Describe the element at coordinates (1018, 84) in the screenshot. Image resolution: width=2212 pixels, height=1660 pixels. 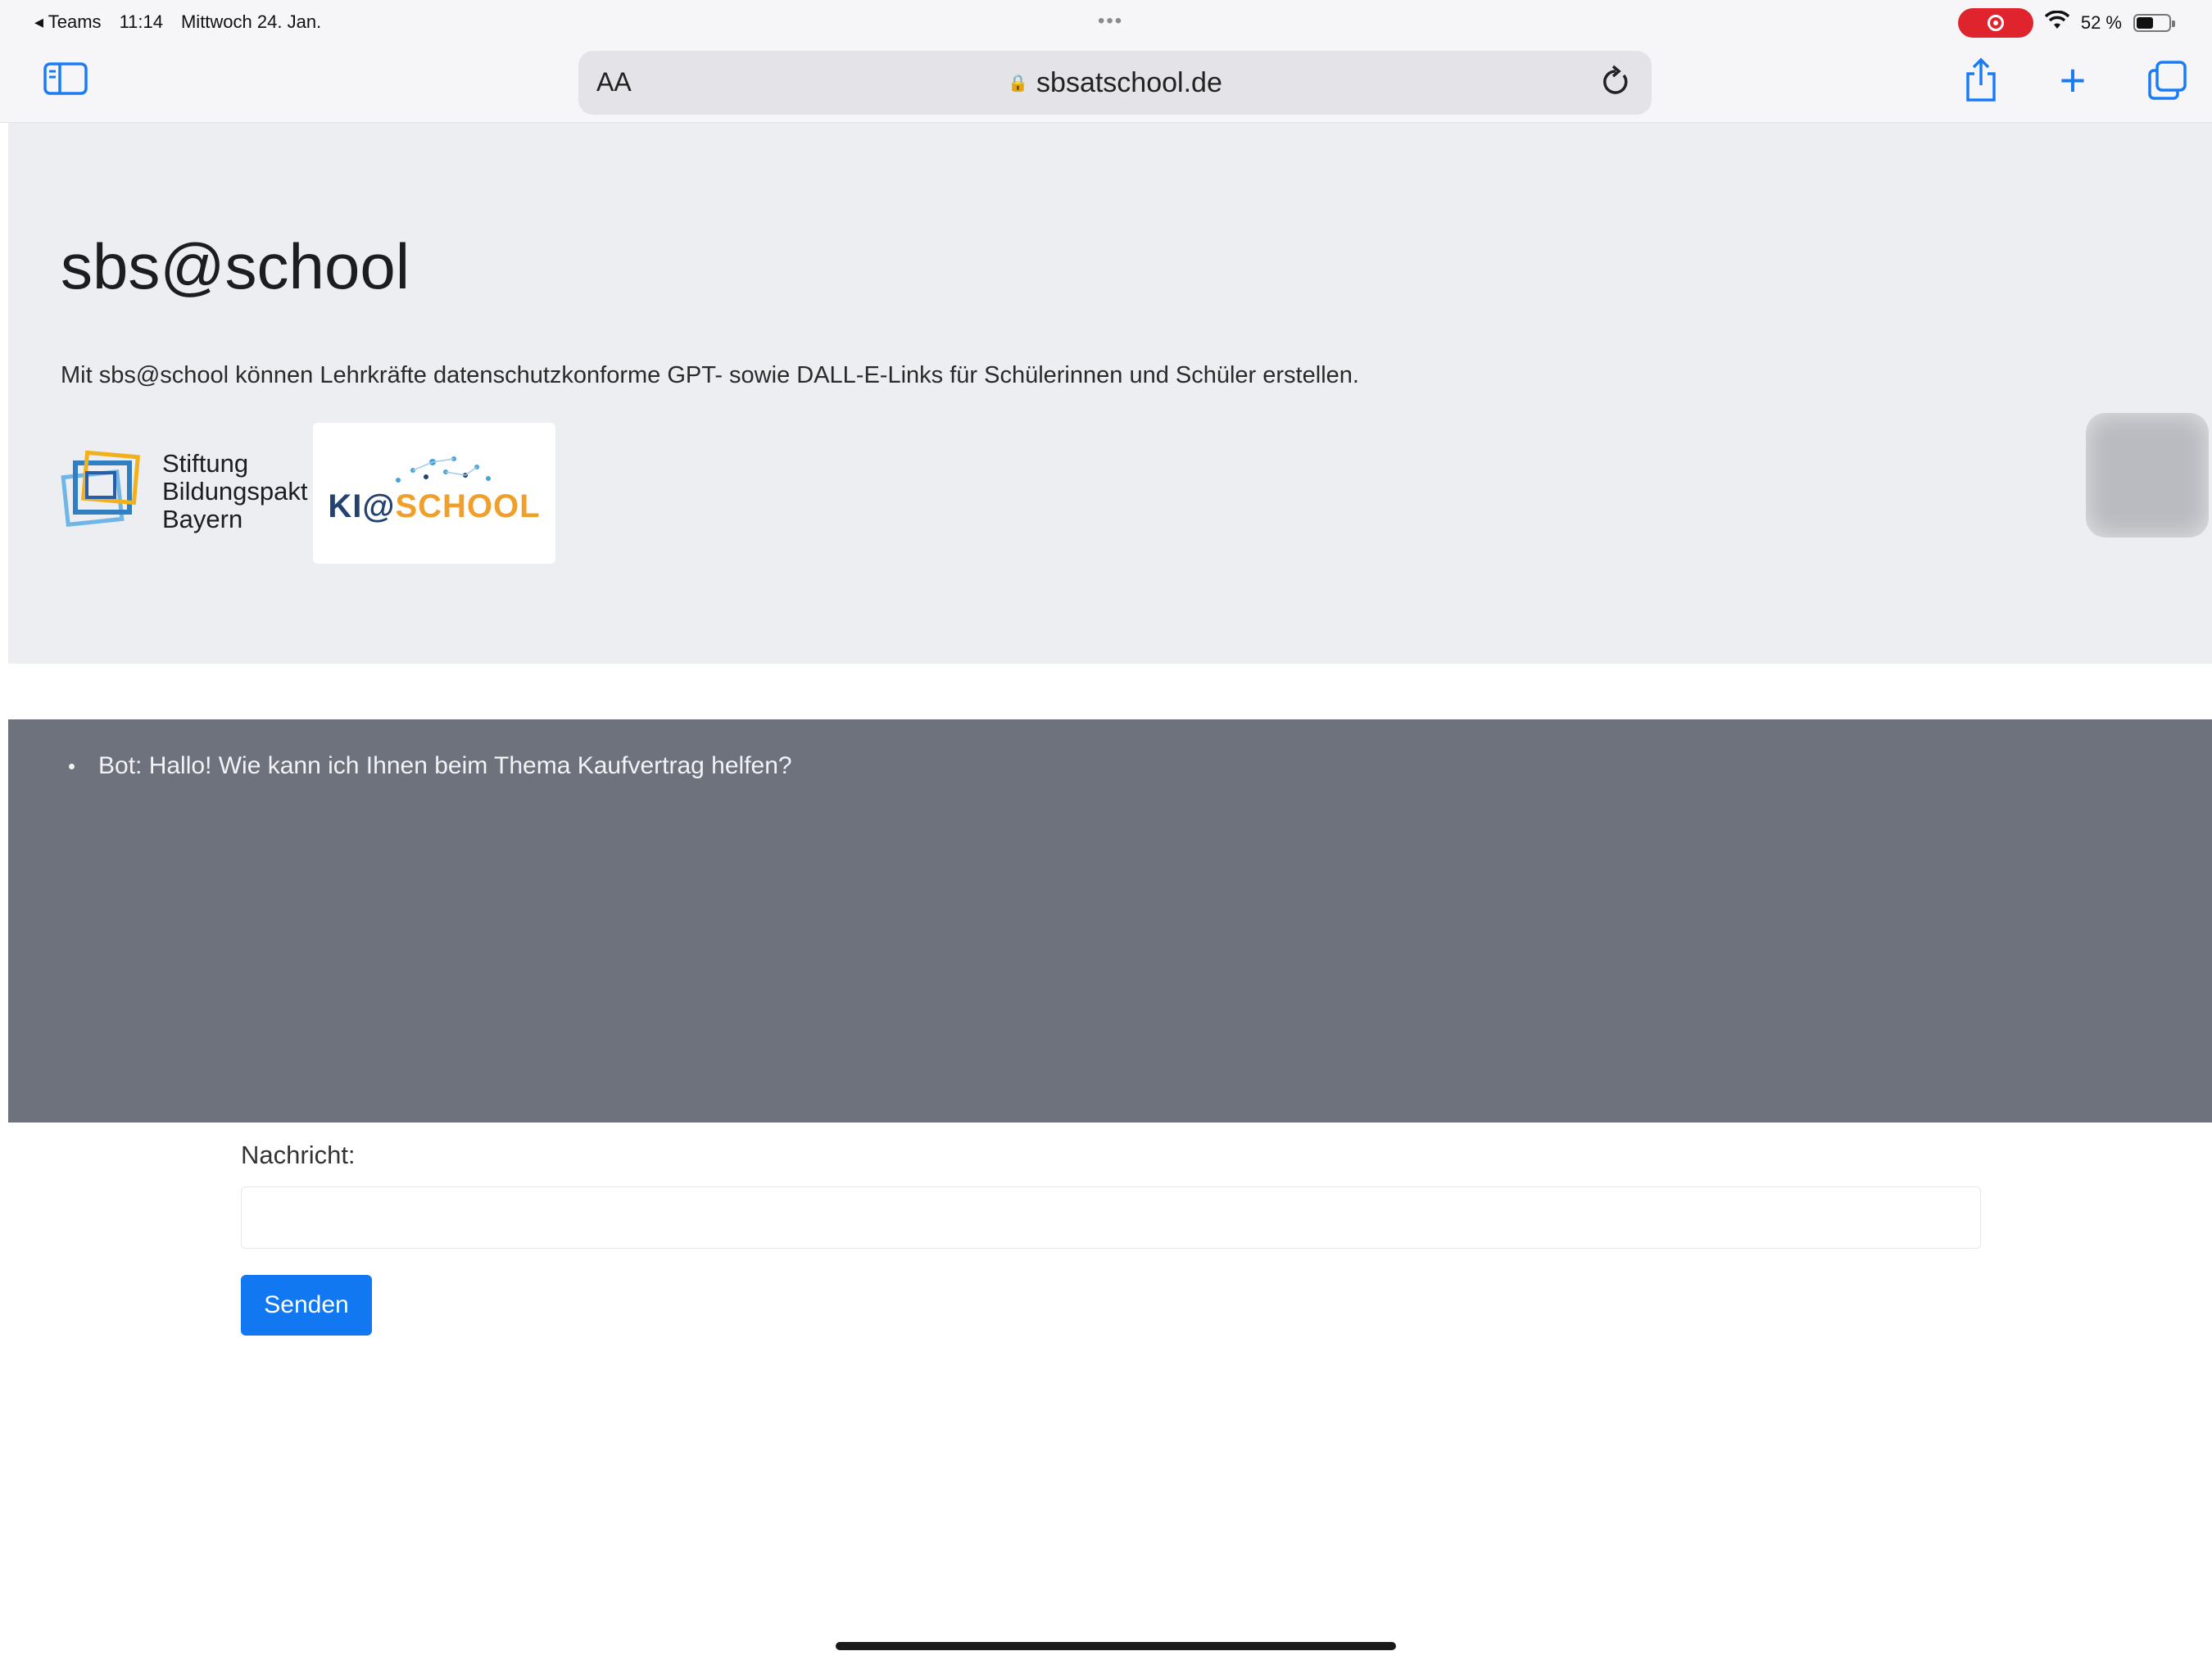
I see `lock-icon: 🔒` at that location.